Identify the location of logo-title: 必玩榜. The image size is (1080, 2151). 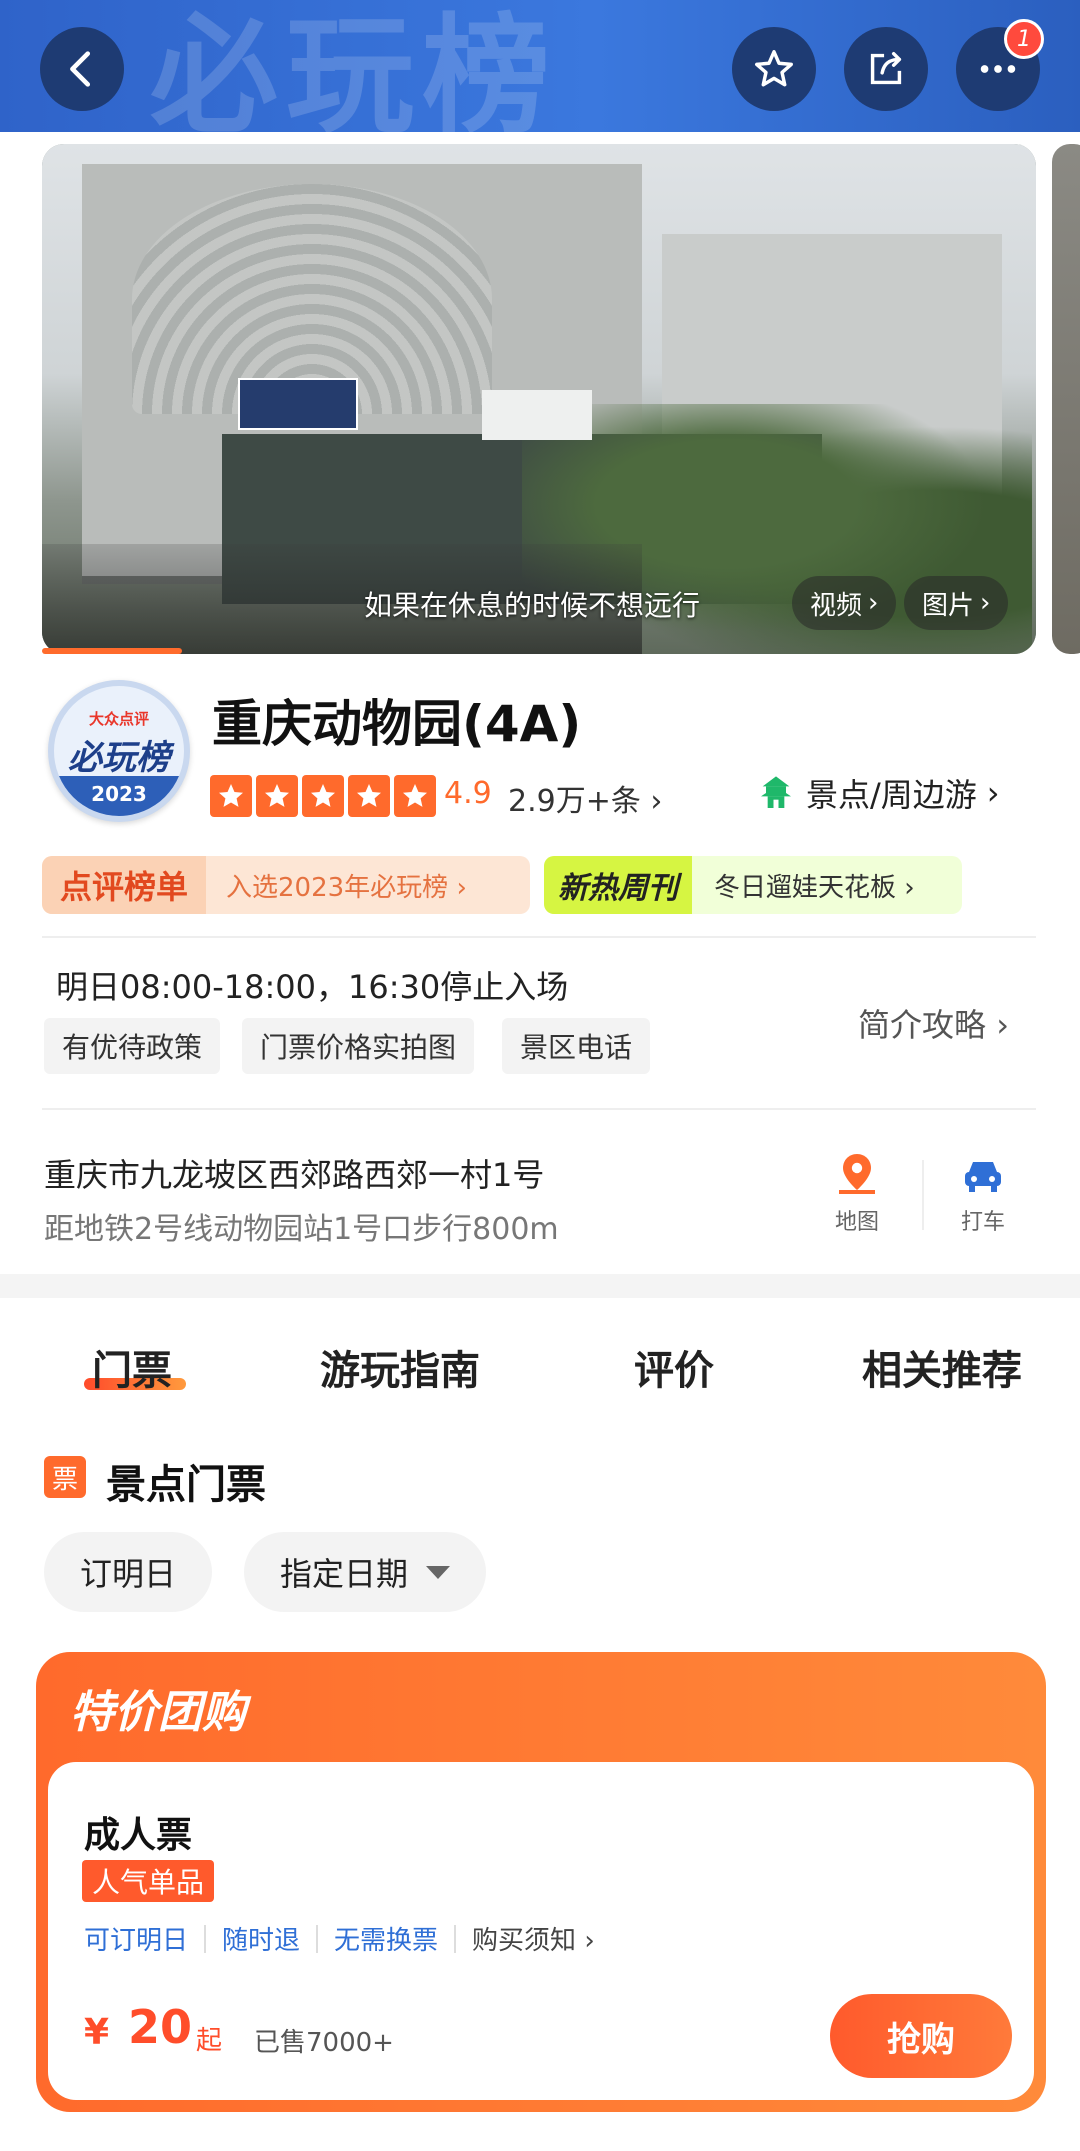
(119, 758).